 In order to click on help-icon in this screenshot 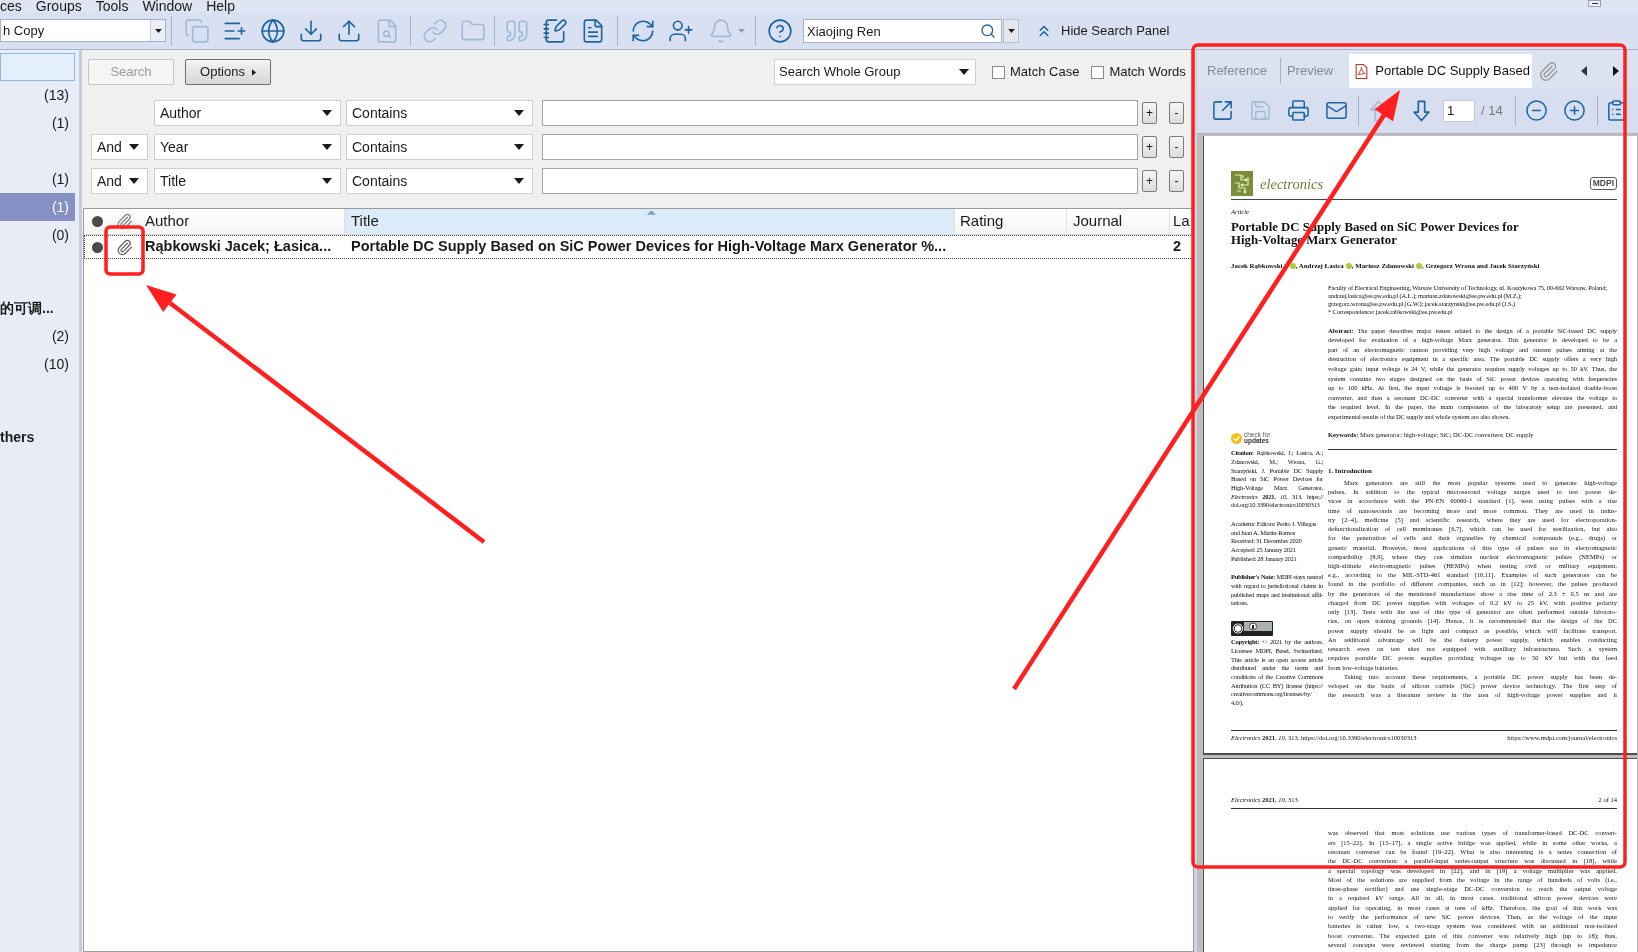, I will do `click(780, 30)`.